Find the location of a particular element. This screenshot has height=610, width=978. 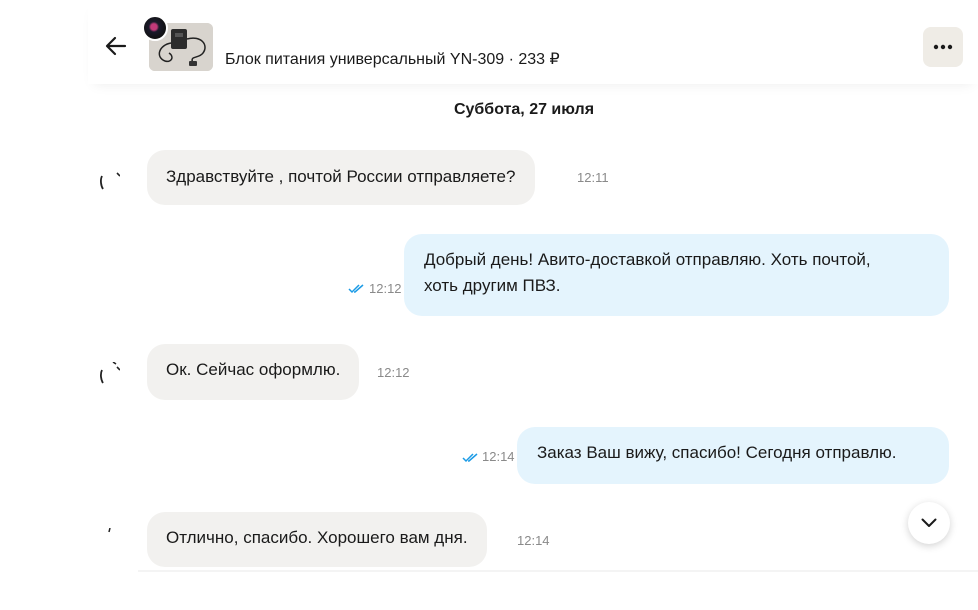

arrow-left-icon is located at coordinates (116, 46).